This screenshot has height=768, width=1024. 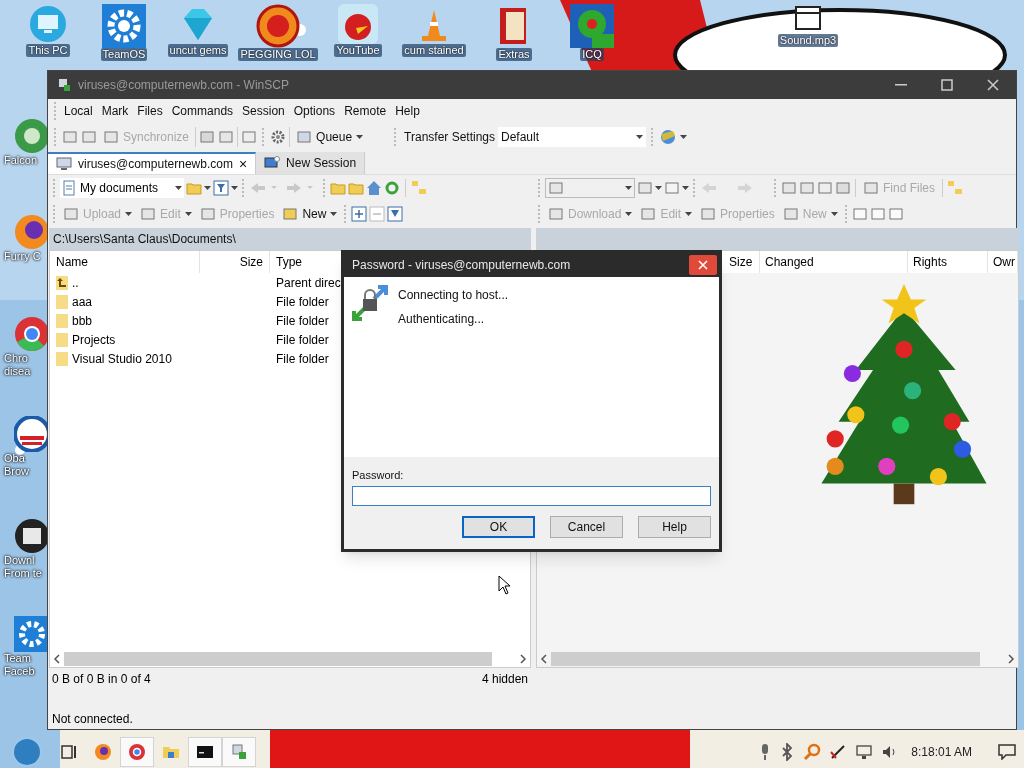 What do you see at coordinates (115, 111) in the screenshot?
I see `menu-item: Mark` at bounding box center [115, 111].